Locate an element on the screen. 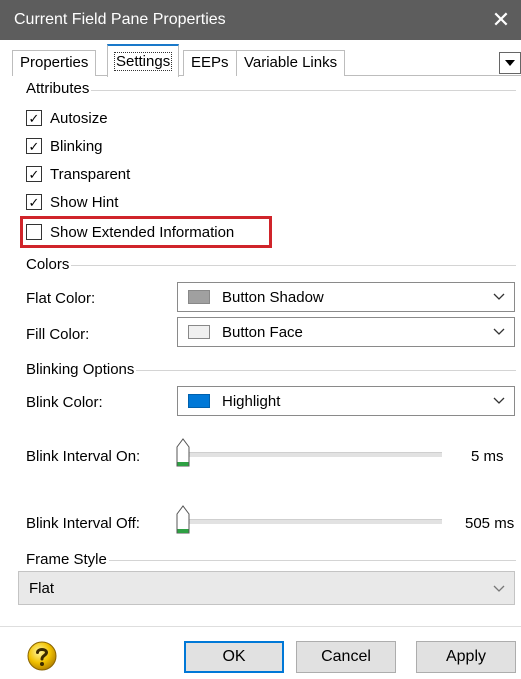  tab-label: Variable Links is located at coordinates (291, 62).